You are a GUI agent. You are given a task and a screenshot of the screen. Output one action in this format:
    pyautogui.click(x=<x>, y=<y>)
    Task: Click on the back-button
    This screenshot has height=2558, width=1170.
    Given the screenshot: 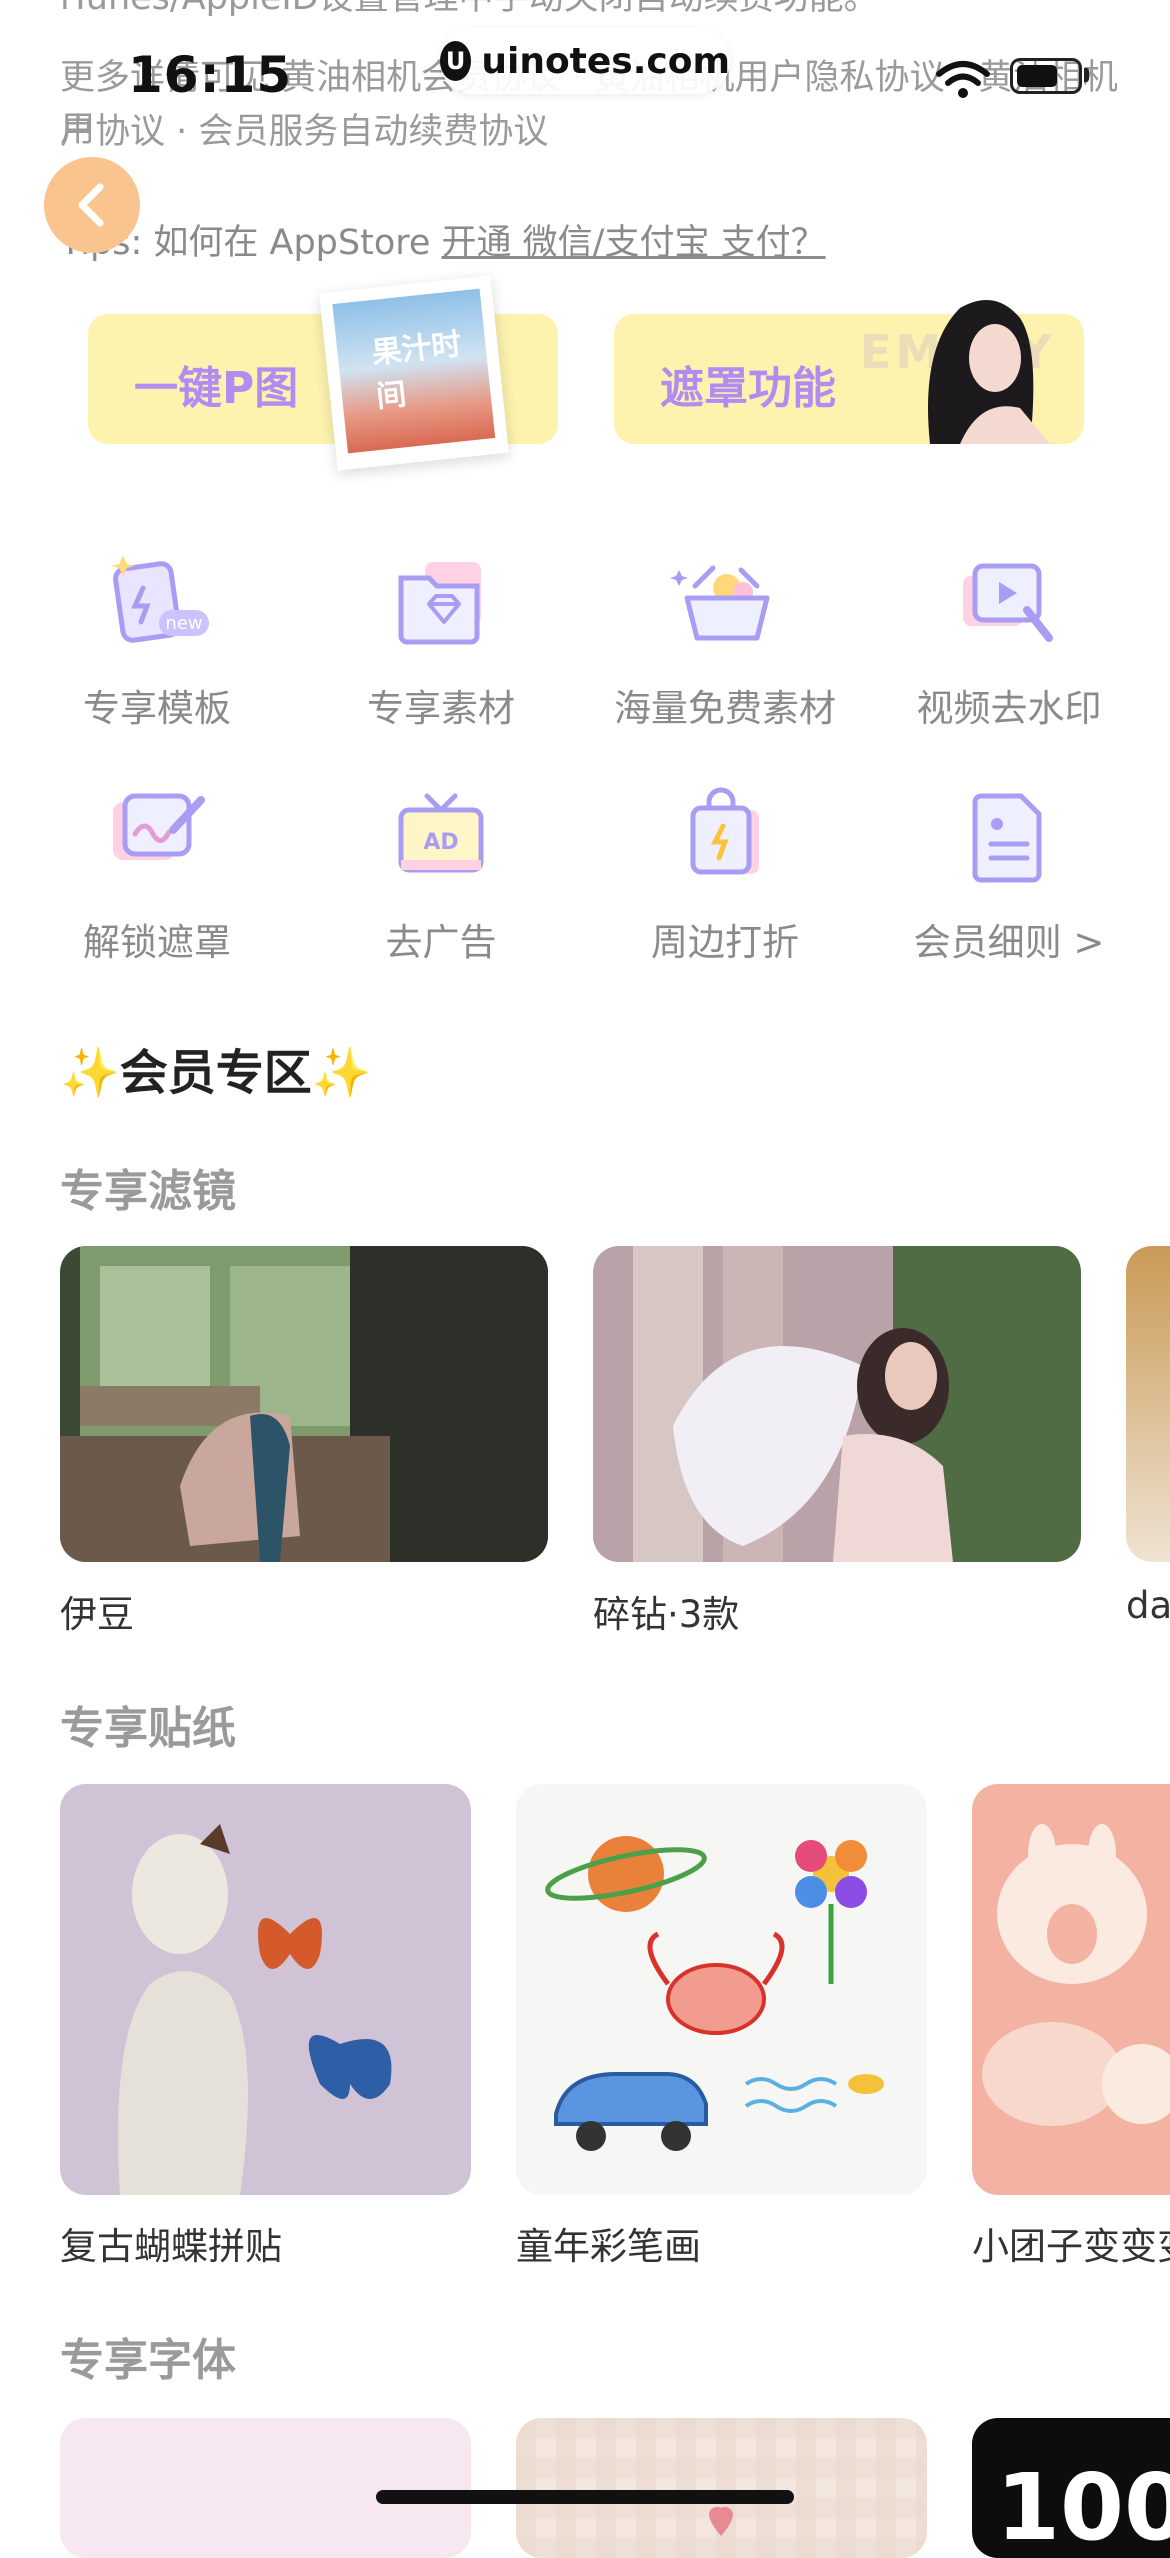 What is the action you would take?
    pyautogui.click(x=92, y=205)
    